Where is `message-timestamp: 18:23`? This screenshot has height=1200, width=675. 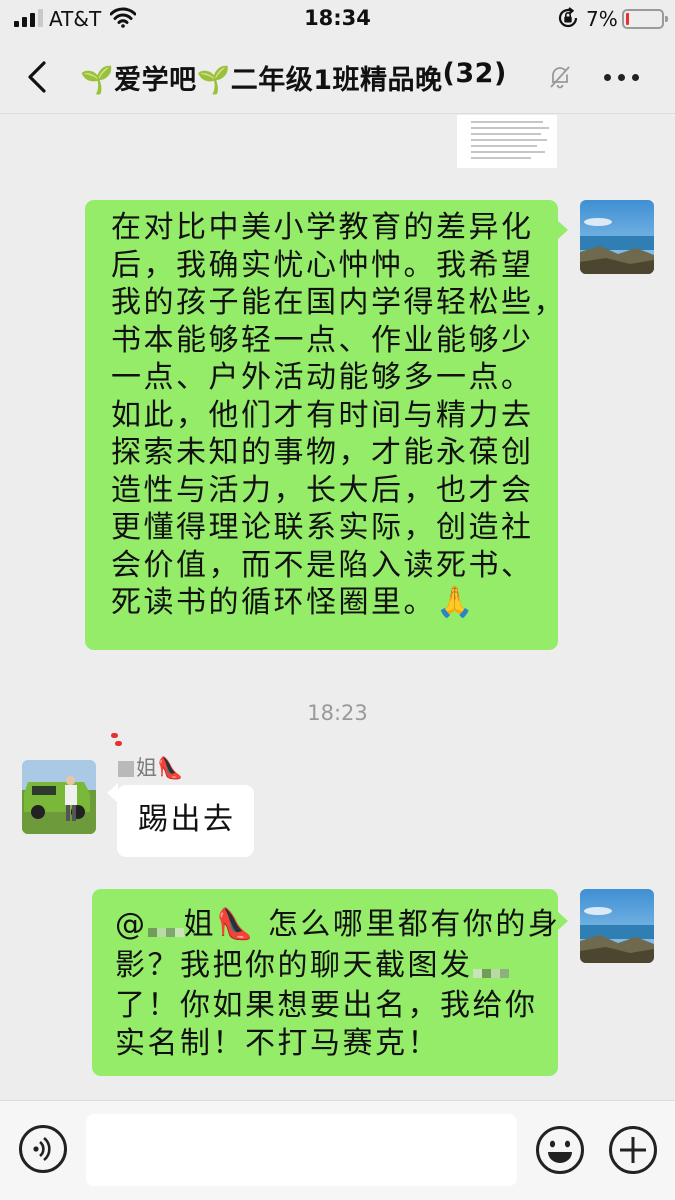
message-timestamp: 18:23 is located at coordinates (337, 713).